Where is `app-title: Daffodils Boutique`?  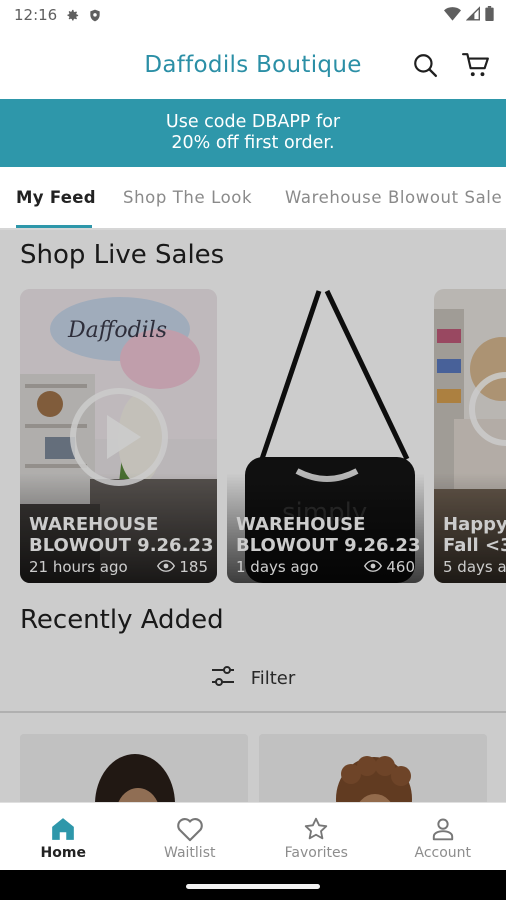 app-title: Daffodils Boutique is located at coordinates (253, 65).